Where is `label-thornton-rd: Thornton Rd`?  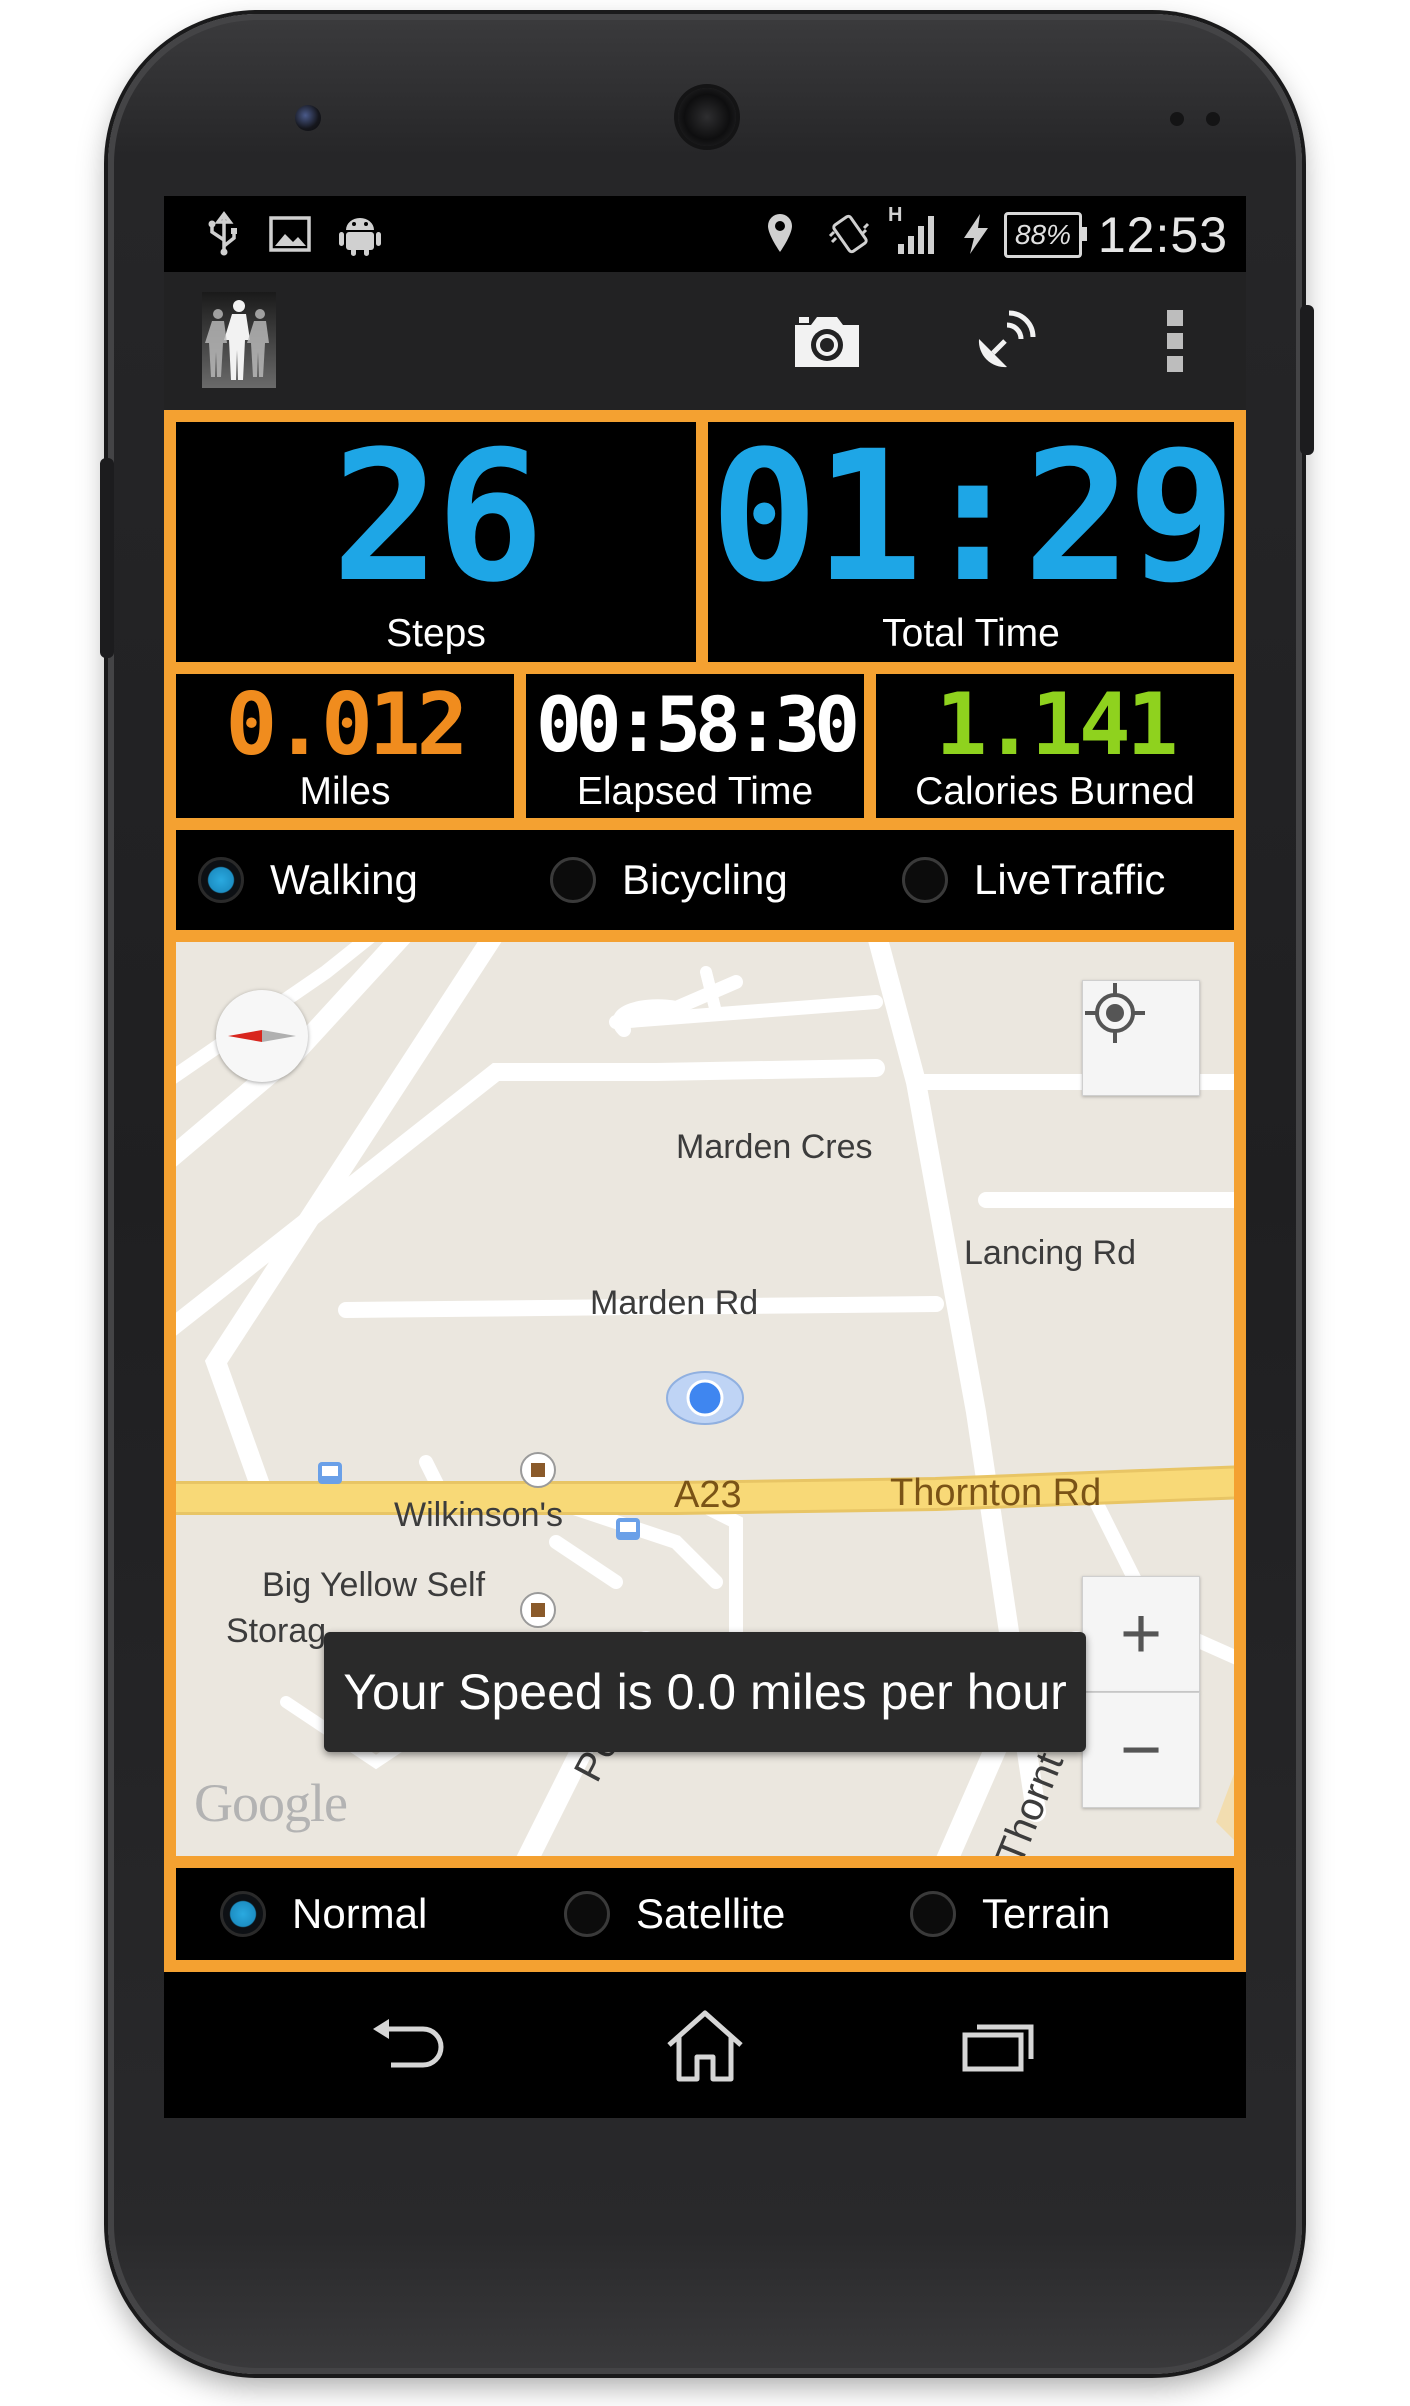 label-thornton-rd: Thornton Rd is located at coordinates (996, 1493).